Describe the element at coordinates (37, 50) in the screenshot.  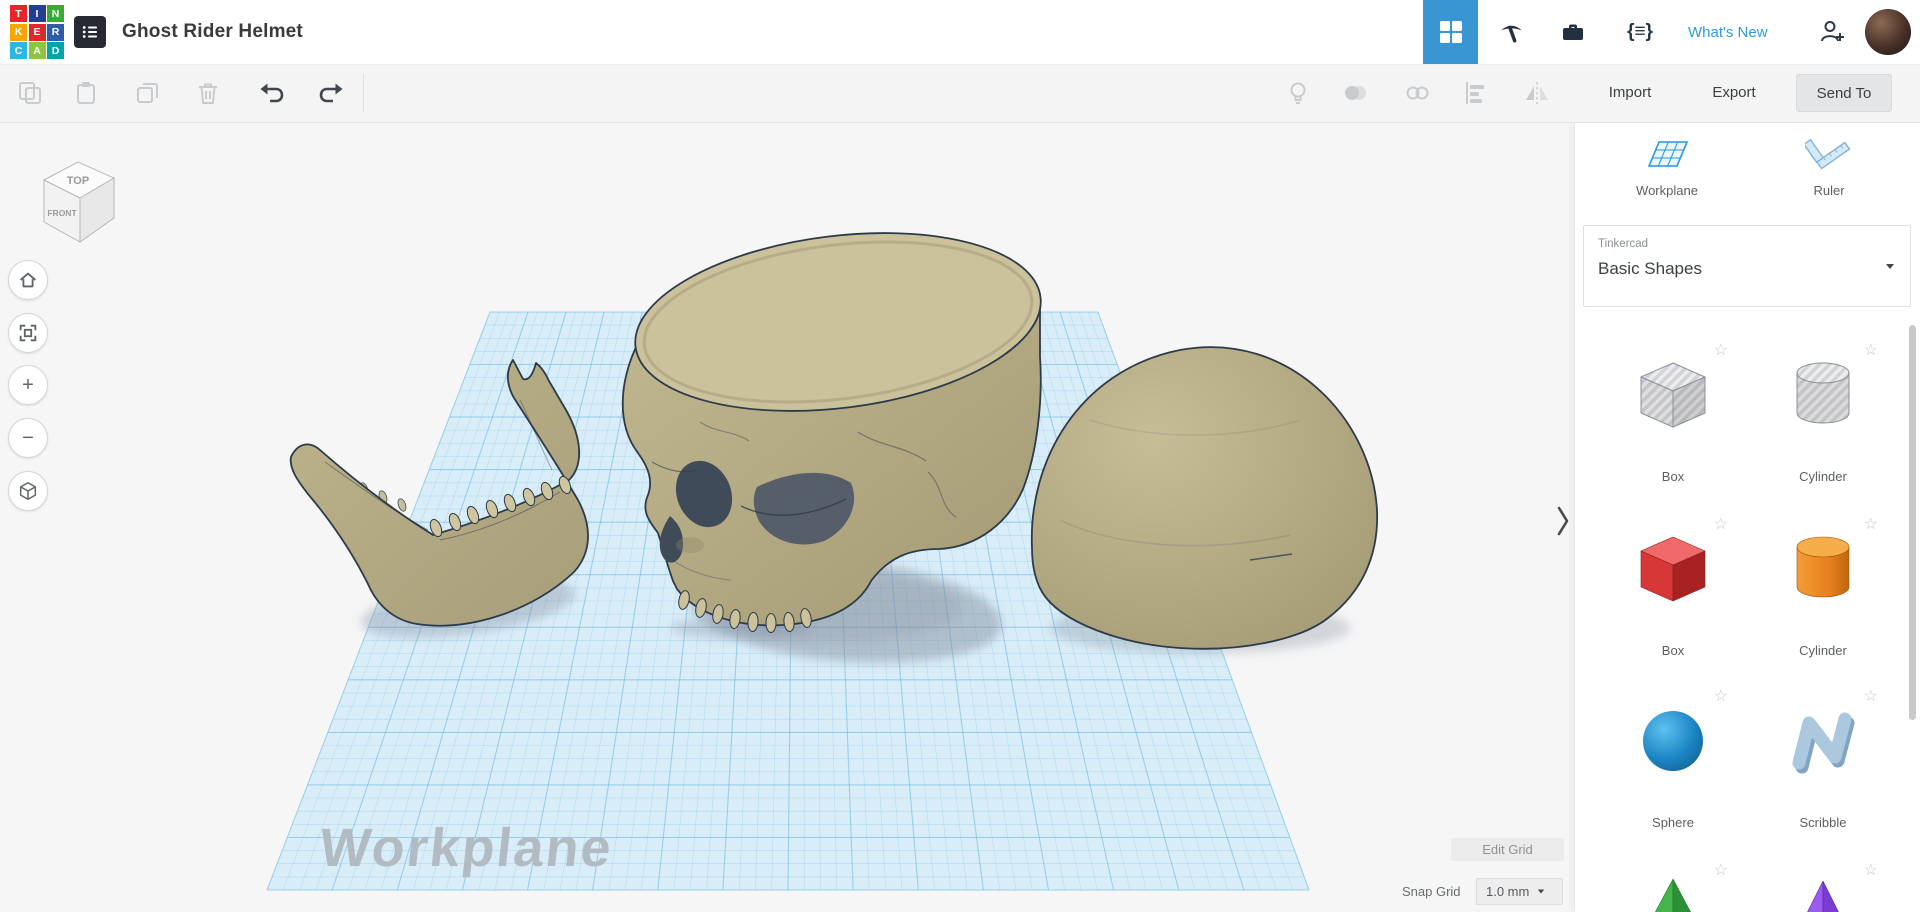
I see `logo-letter: A` at that location.